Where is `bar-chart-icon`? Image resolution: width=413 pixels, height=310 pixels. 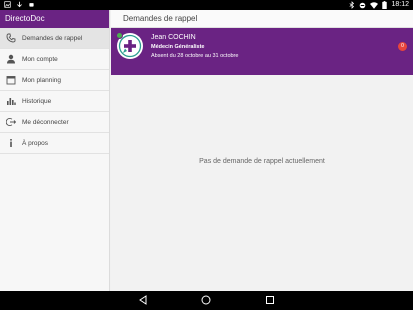
bar-chart-icon is located at coordinates (10, 101).